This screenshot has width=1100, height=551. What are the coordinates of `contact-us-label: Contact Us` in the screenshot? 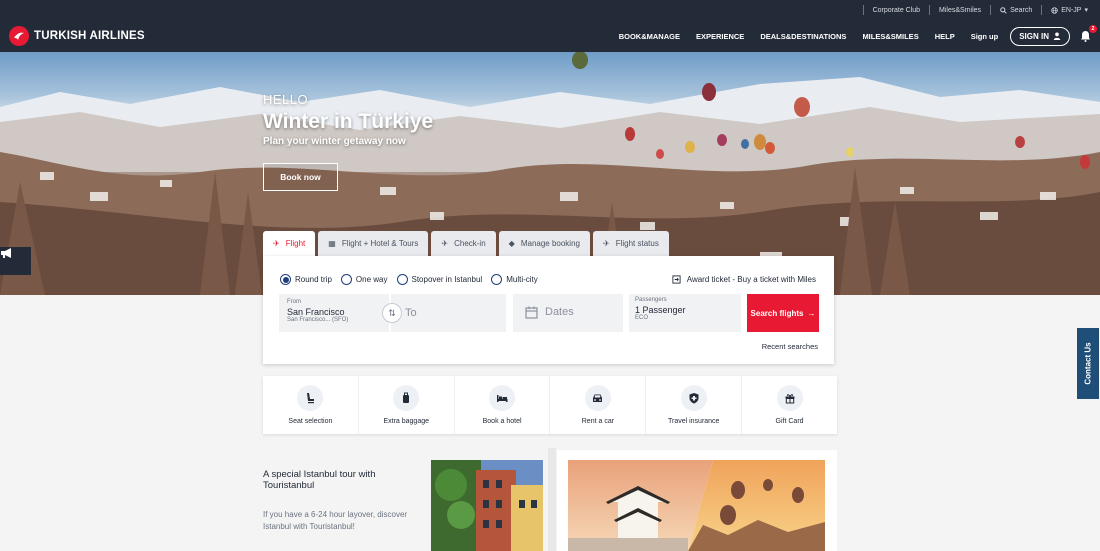 It's located at (1088, 363).